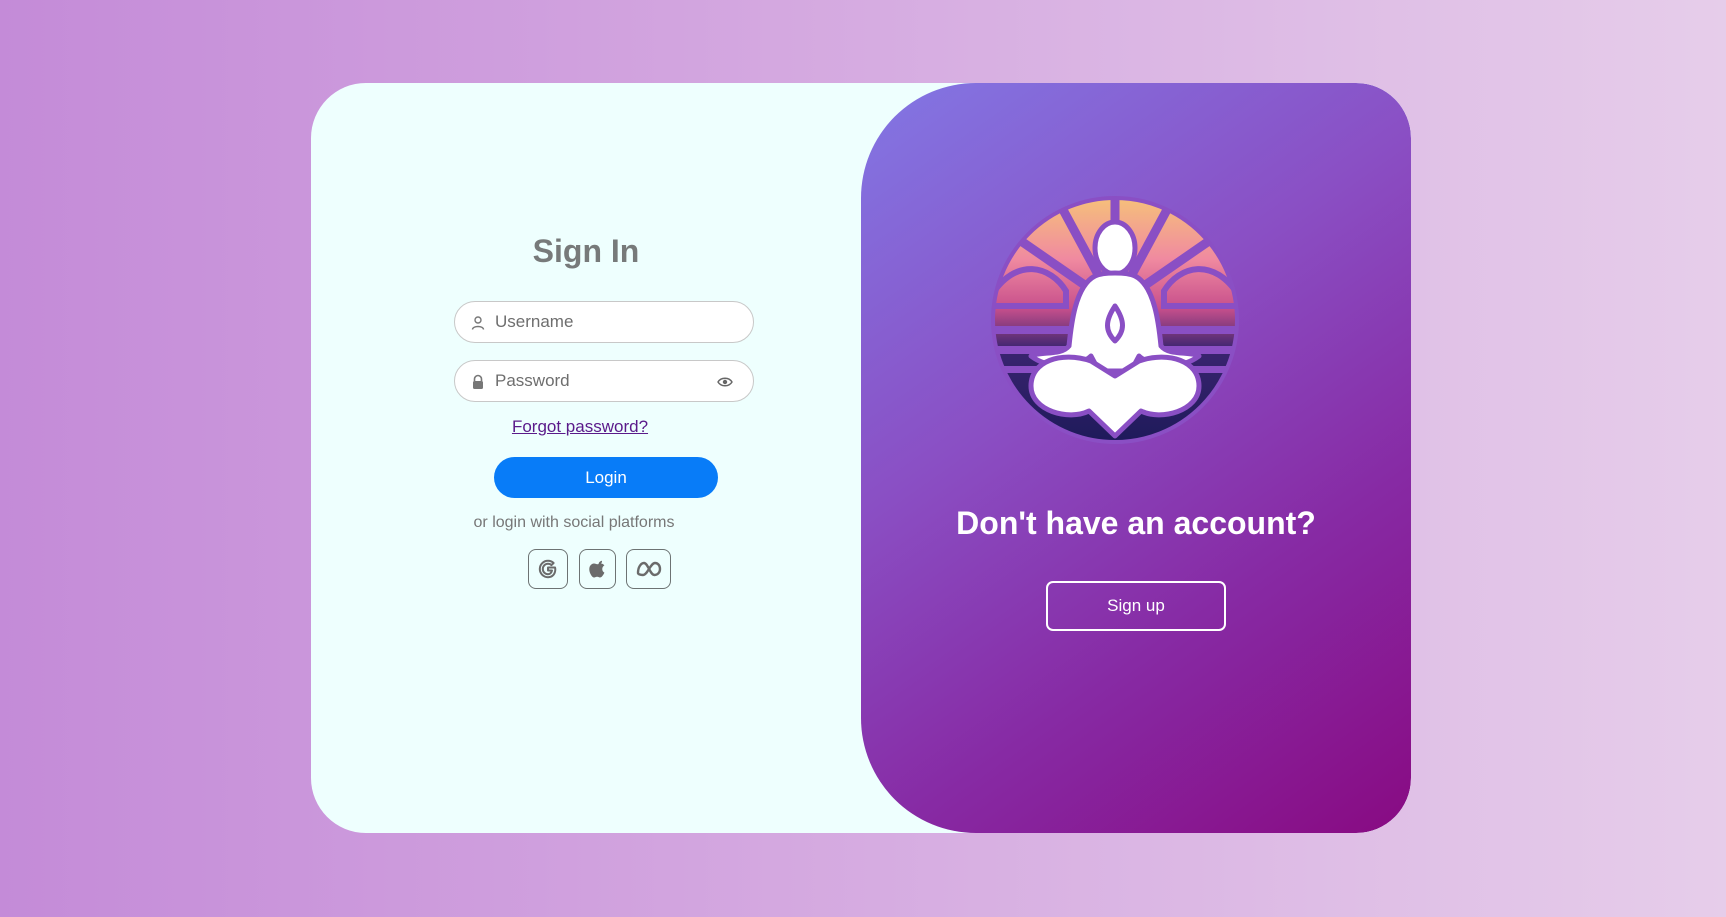 The height and width of the screenshot is (917, 1726). What do you see at coordinates (478, 381) in the screenshot?
I see `lock-icon` at bounding box center [478, 381].